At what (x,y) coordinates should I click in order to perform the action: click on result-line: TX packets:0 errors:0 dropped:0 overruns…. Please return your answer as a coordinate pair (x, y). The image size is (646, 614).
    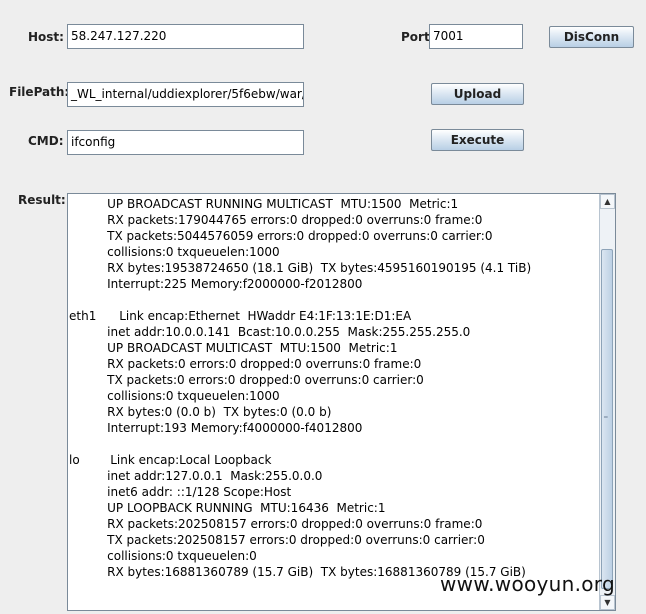
    Looking at the image, I should click on (246, 380).